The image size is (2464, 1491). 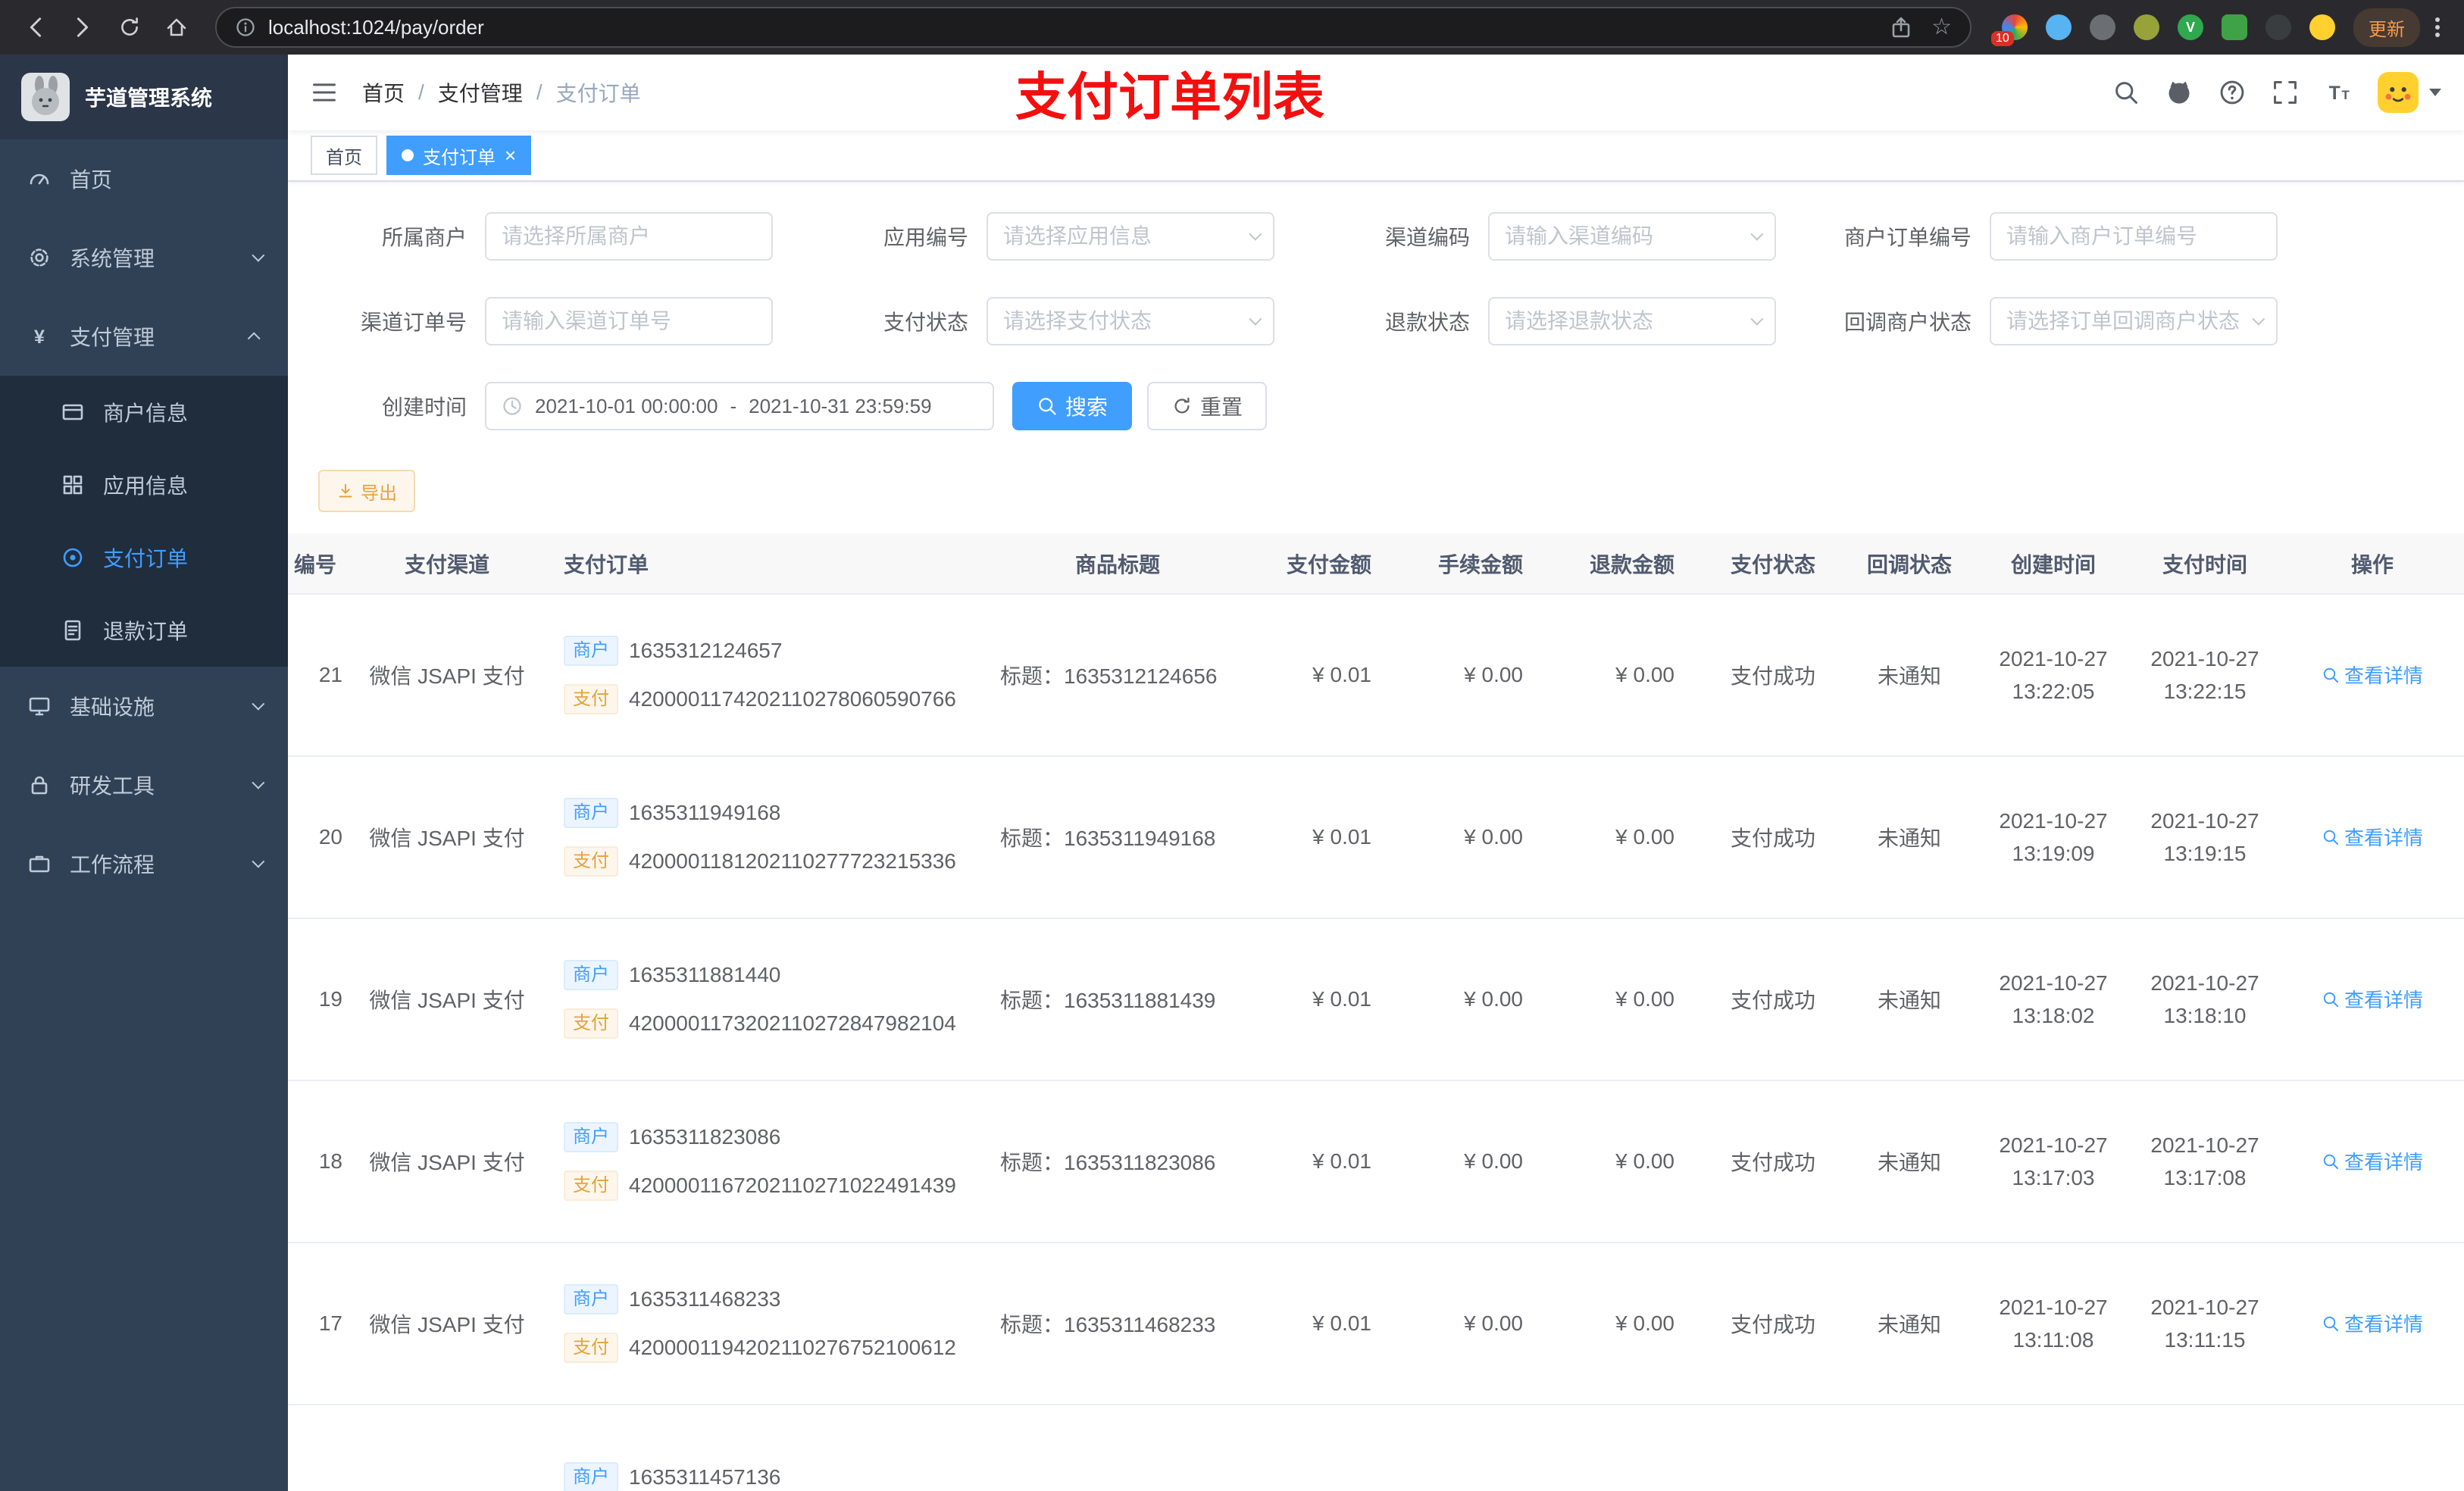 I want to click on browser-menu-icon, so click(x=2437, y=27).